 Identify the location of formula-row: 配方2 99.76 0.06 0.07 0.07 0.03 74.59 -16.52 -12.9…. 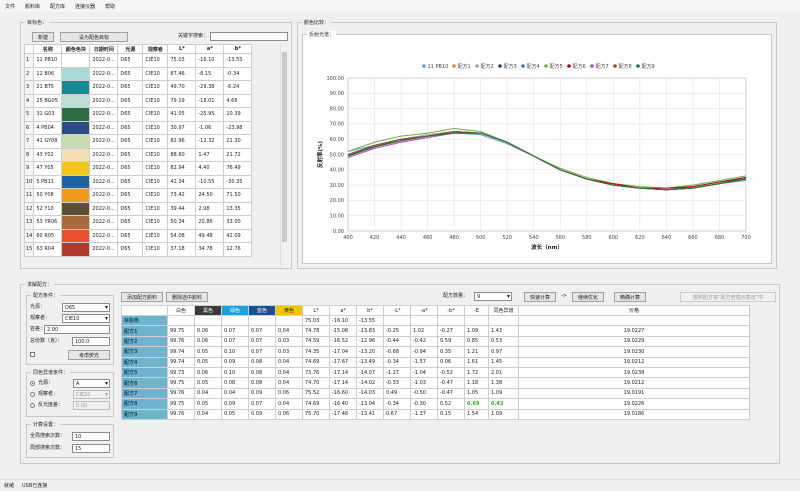
(435, 341).